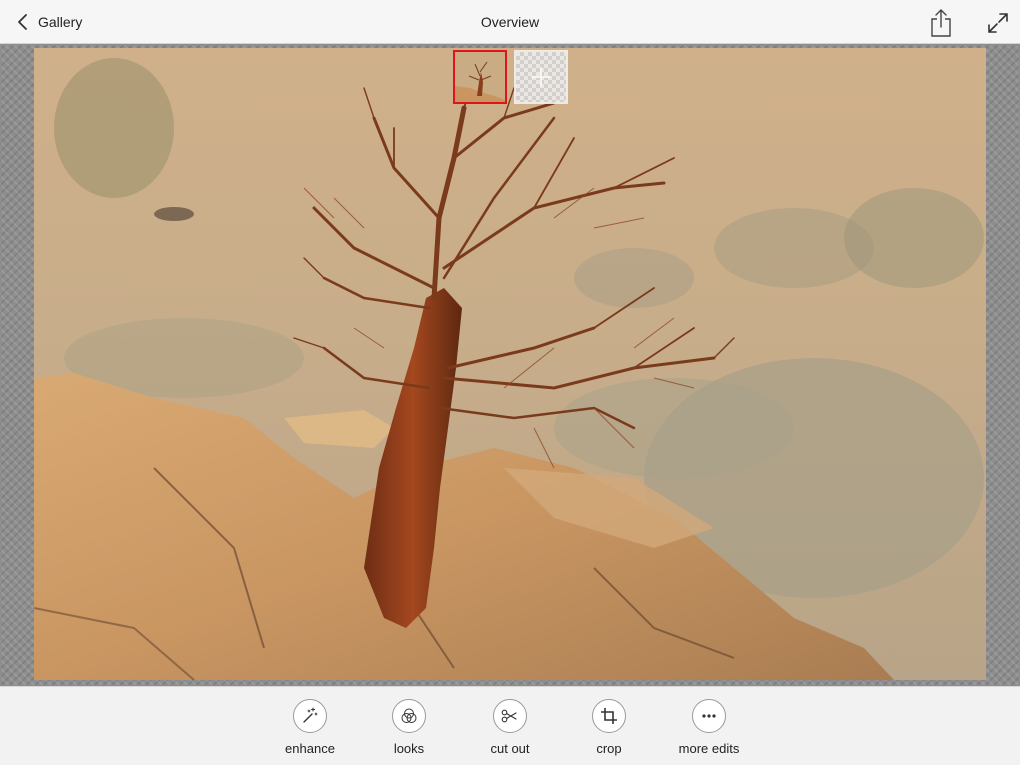 The height and width of the screenshot is (765, 1020). I want to click on more-edits-circle, so click(709, 716).